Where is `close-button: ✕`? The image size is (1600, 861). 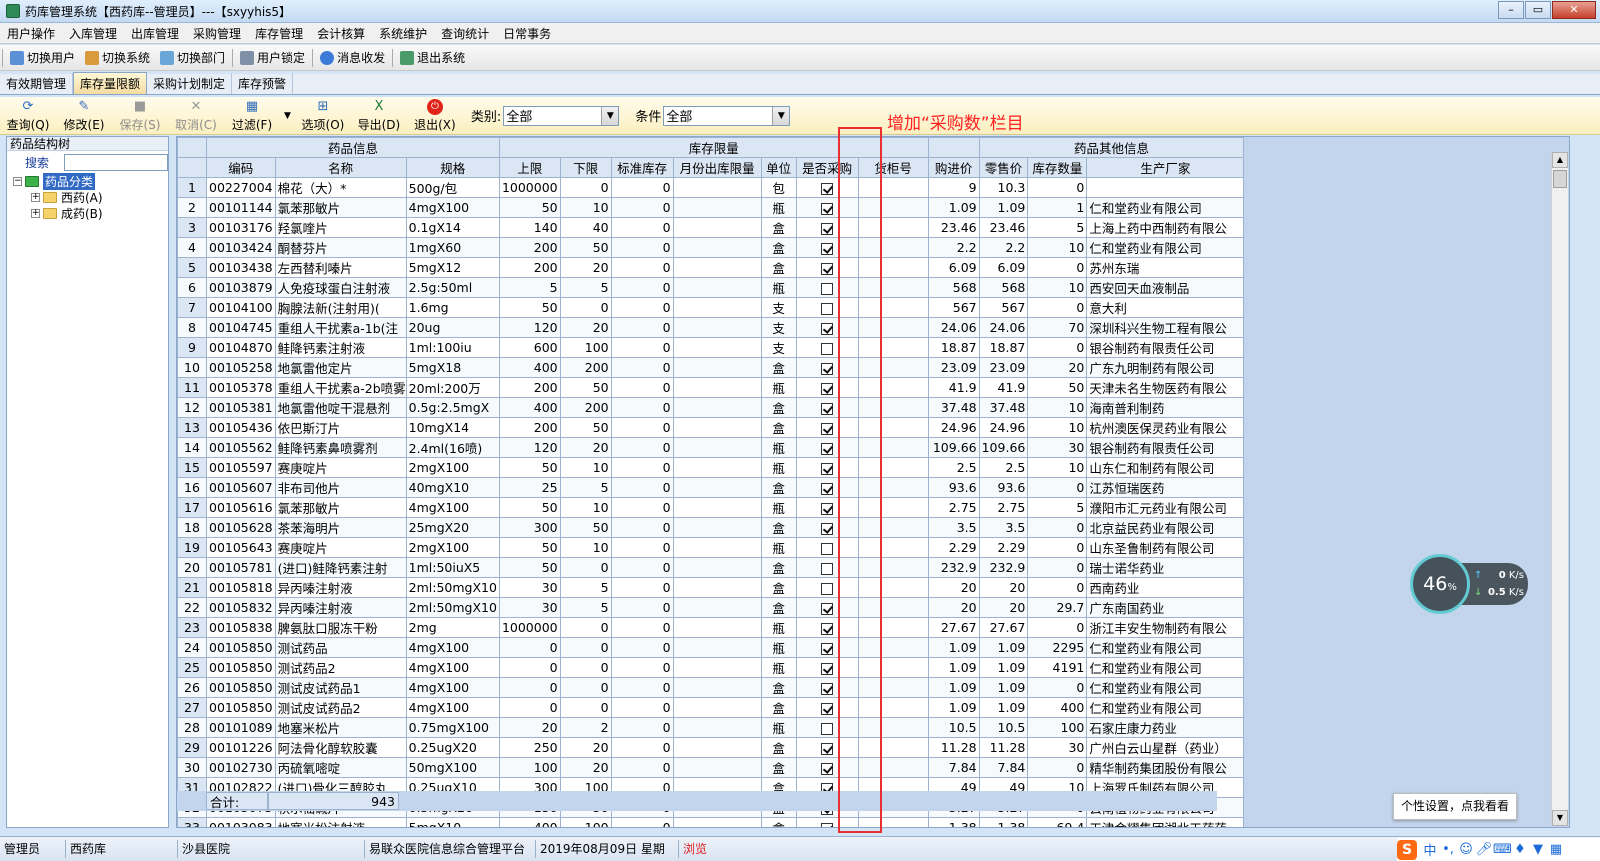 close-button: ✕ is located at coordinates (1574, 10).